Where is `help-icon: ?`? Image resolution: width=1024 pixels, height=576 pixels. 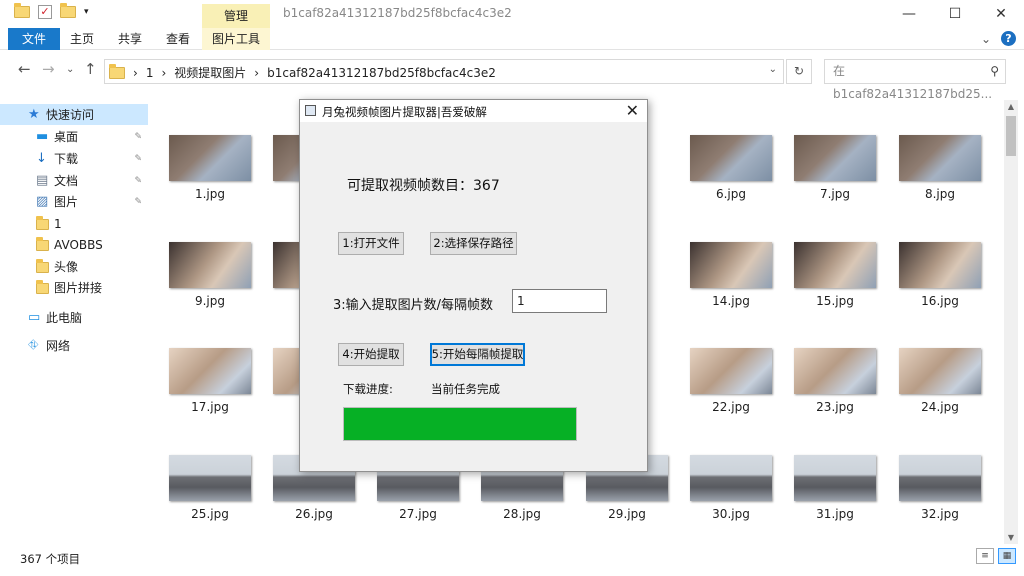
help-icon: ? is located at coordinates (1008, 38).